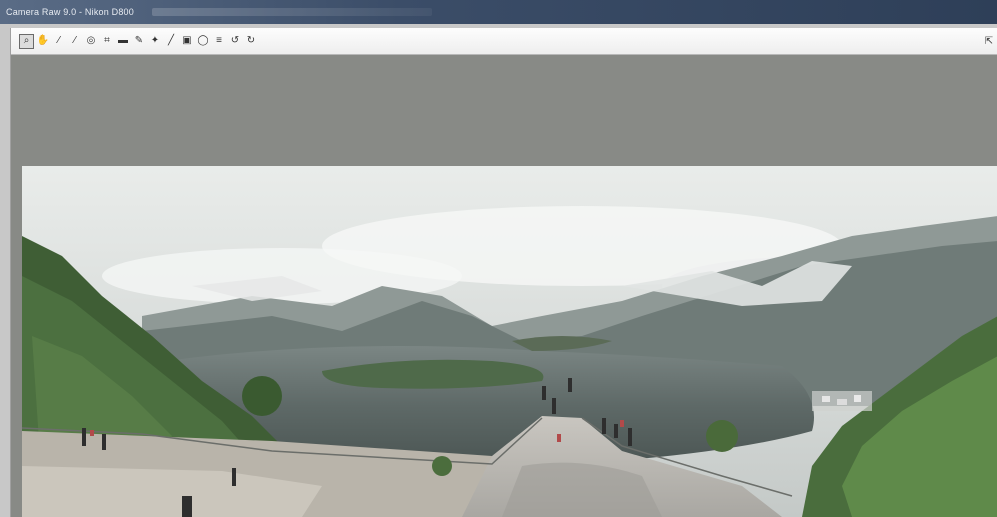 This screenshot has height=517, width=997. Describe the element at coordinates (989, 41) in the screenshot. I see `fullscreen-toggle-icon: ⇱` at that location.